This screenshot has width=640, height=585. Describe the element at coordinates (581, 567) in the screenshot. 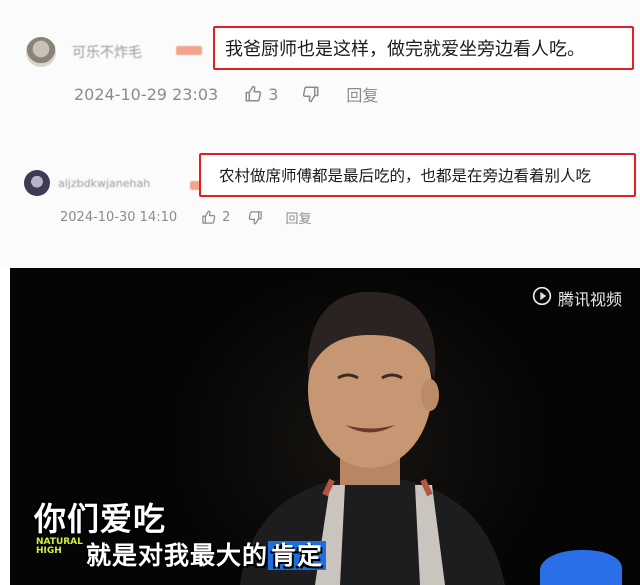

I see `corner-sticker` at that location.